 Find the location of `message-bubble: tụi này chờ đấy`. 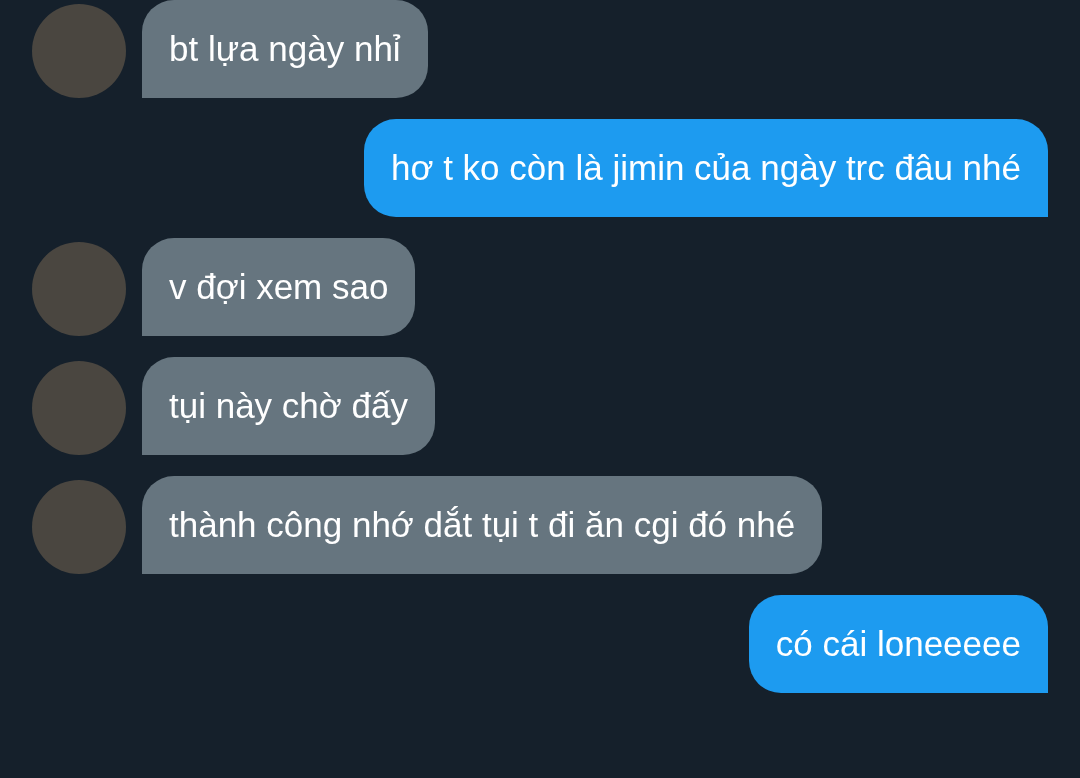

message-bubble: tụi này chờ đấy is located at coordinates (288, 406).